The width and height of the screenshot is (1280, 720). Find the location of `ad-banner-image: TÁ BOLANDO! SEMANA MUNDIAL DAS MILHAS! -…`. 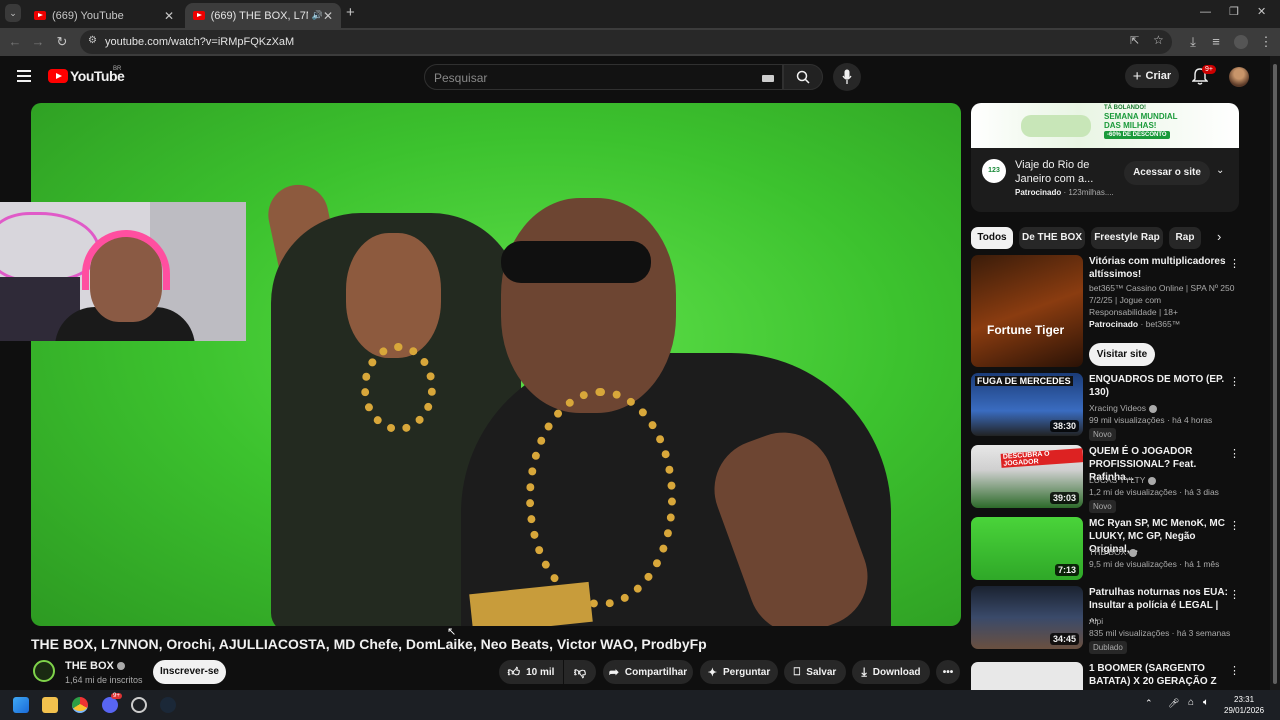

ad-banner-image: TÁ BOLANDO! SEMANA MUNDIAL DAS MILHAS! -… is located at coordinates (1105, 125).